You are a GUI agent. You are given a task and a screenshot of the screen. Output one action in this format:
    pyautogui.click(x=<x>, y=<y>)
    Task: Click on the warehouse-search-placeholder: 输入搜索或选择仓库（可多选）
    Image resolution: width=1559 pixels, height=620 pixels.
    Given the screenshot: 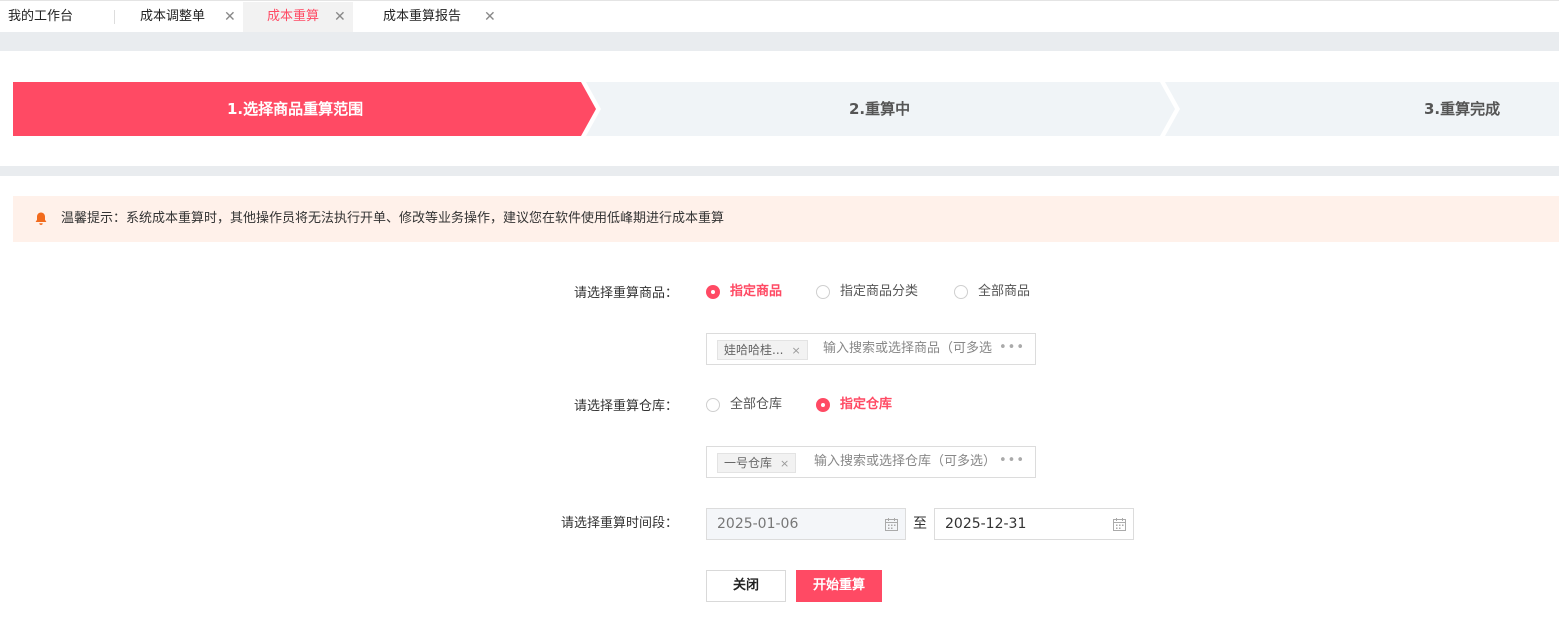 What is the action you would take?
    pyautogui.click(x=905, y=462)
    